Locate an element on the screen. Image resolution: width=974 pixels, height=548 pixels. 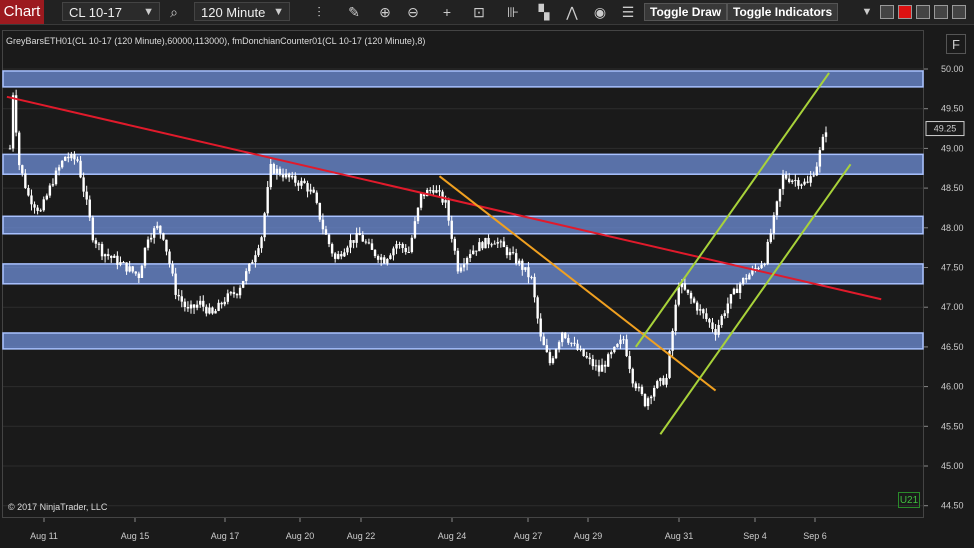
y-tick-label: 47.00 is located at coordinates (952, 307).